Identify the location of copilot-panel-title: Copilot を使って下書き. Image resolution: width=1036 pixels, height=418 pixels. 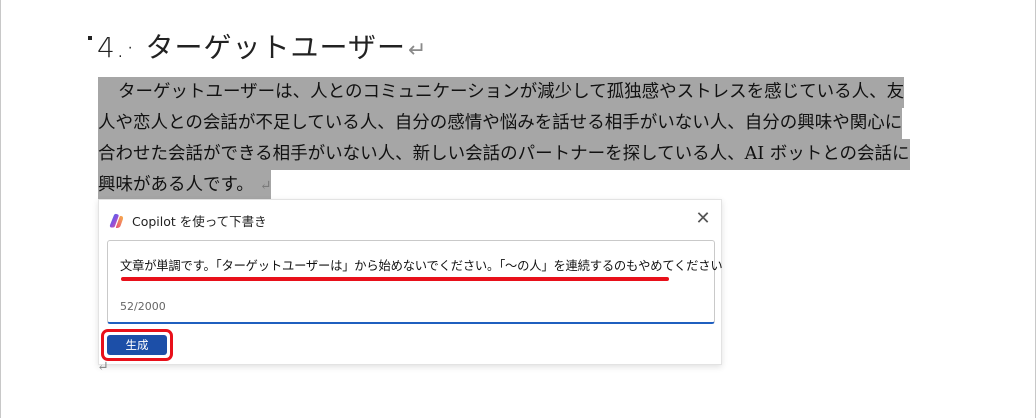
(199, 221).